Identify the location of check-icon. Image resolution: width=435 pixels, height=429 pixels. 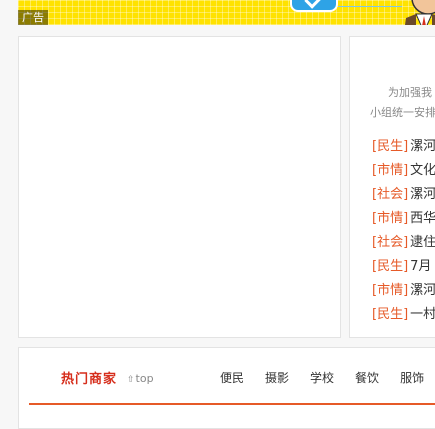
(314, 6).